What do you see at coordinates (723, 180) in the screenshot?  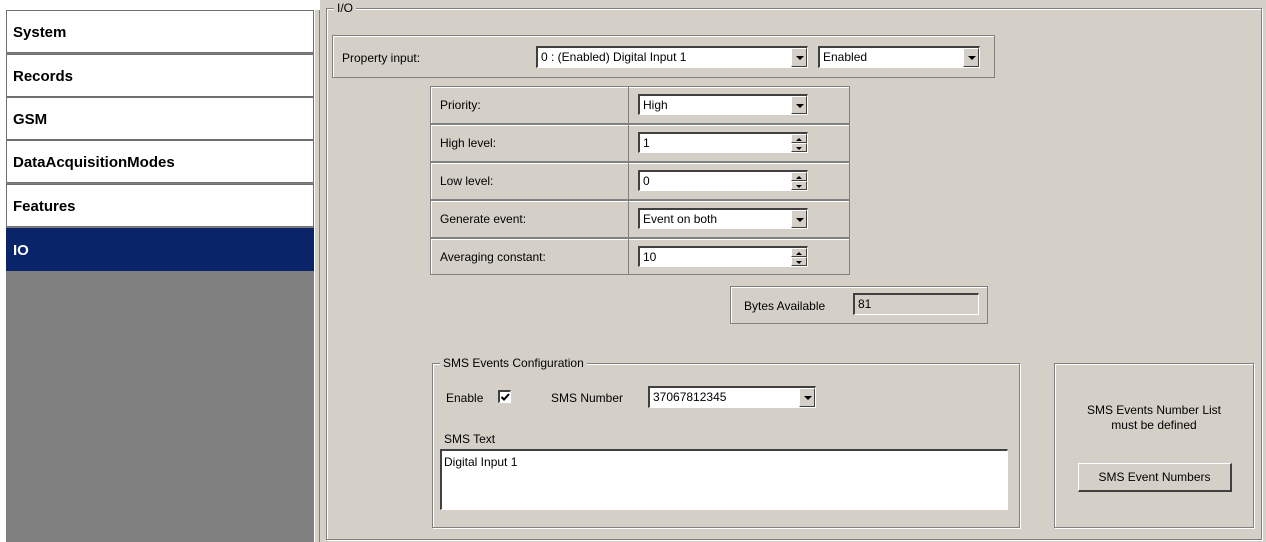 I see `low-level-spinner: 0` at bounding box center [723, 180].